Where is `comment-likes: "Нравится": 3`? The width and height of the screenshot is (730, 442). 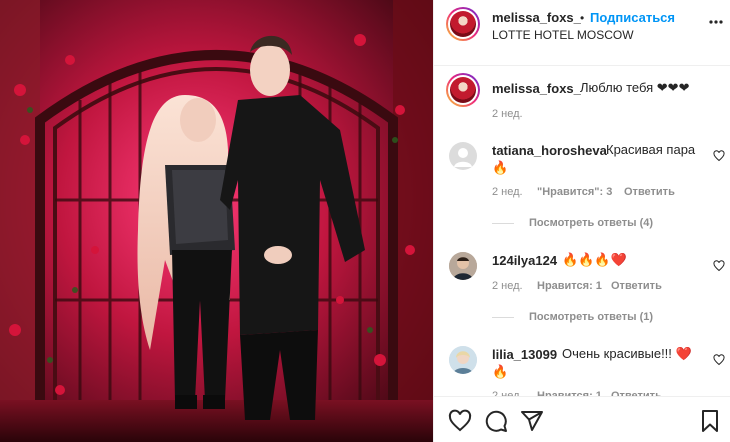
comment-likes: "Нравится": 3 is located at coordinates (574, 192).